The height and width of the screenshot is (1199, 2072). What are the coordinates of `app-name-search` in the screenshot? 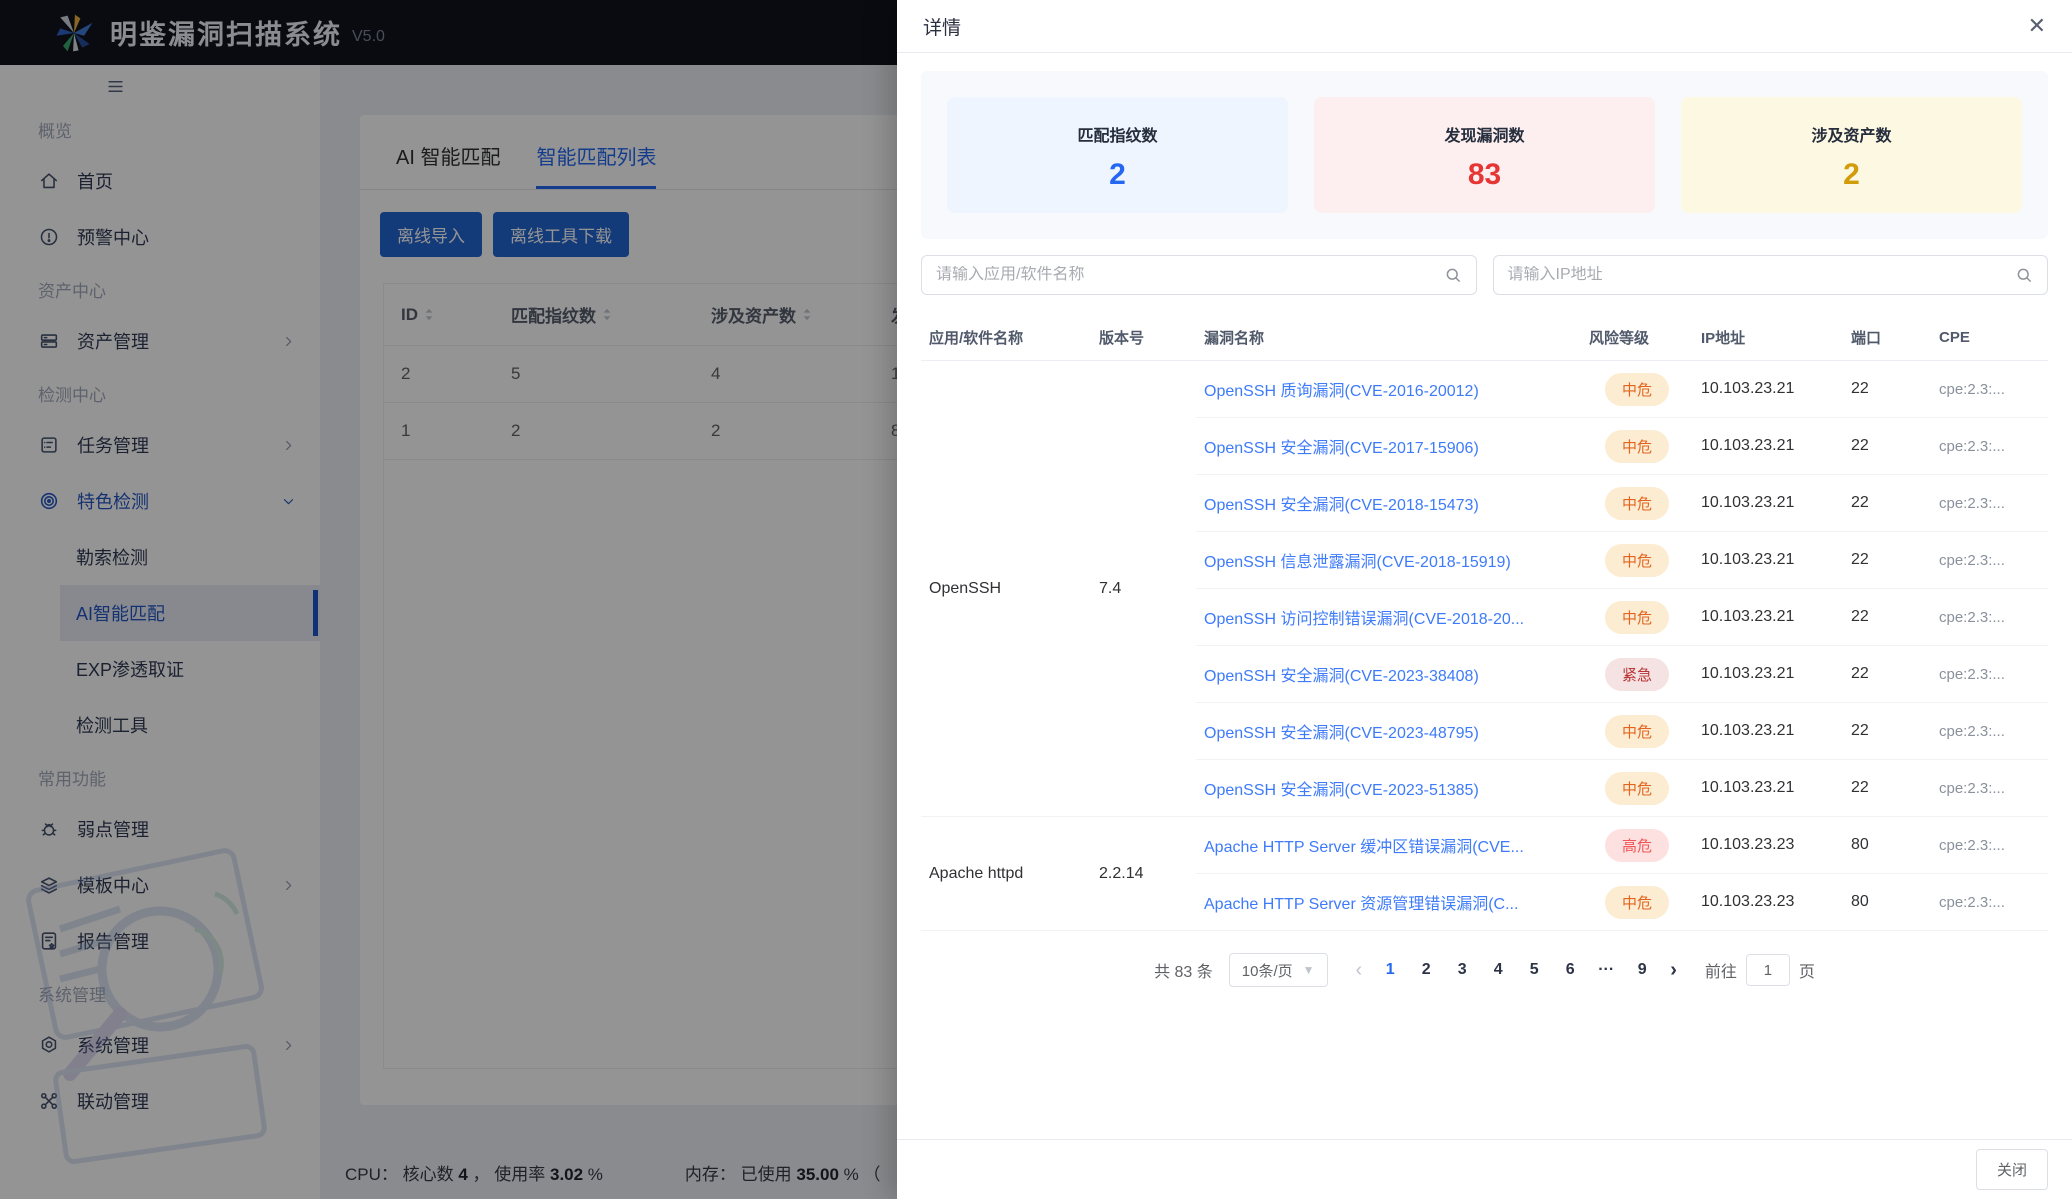 It's located at (1199, 275).